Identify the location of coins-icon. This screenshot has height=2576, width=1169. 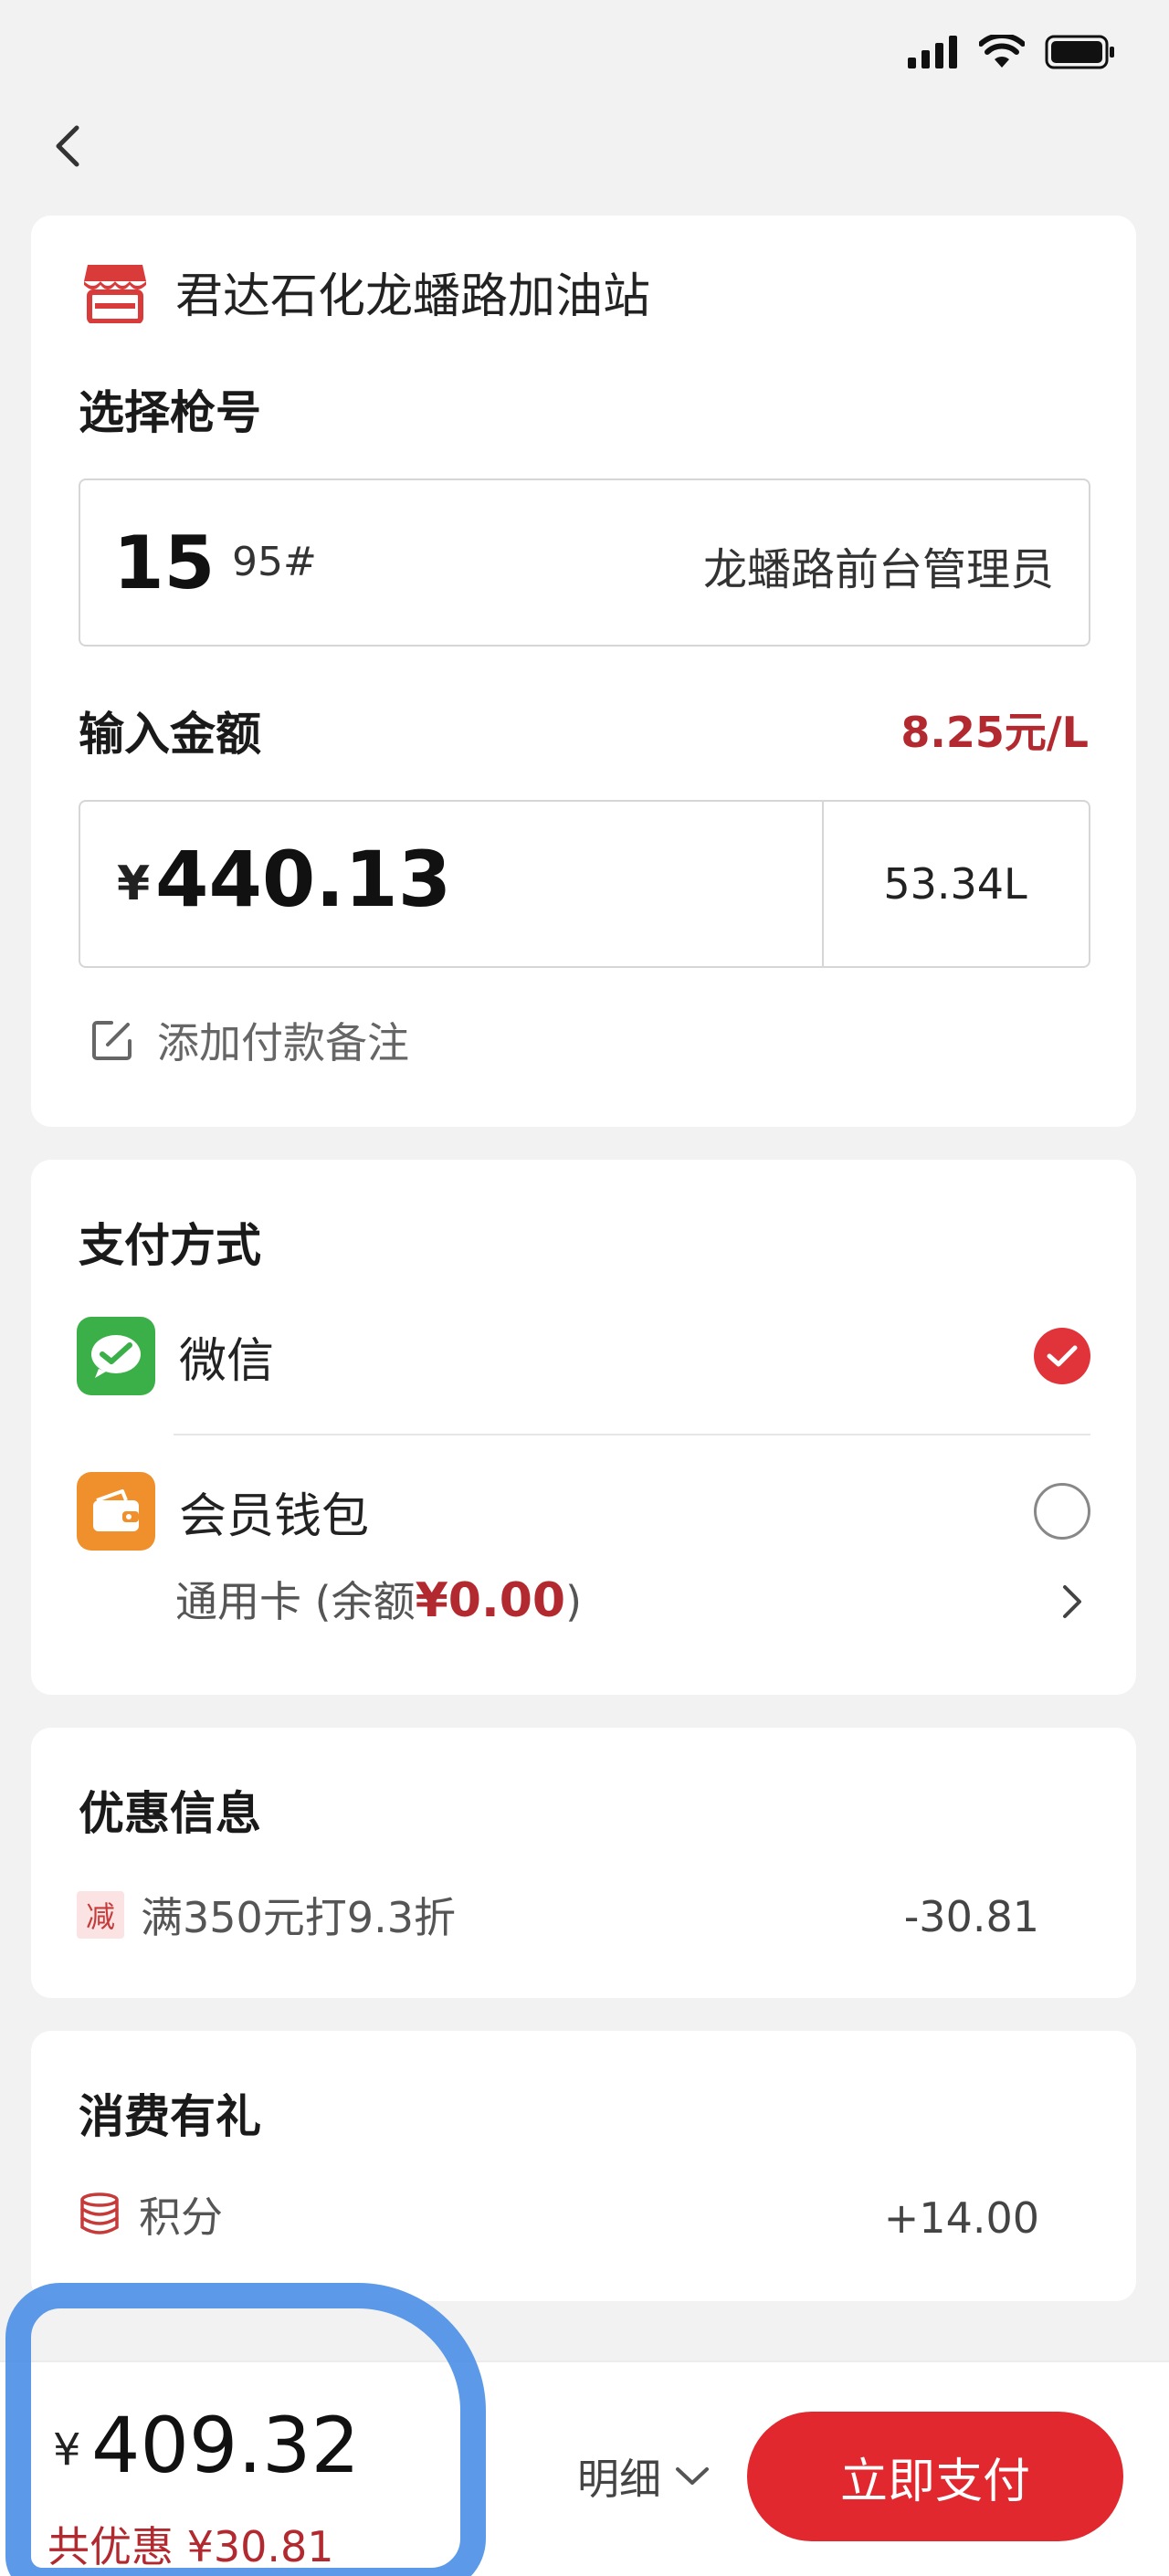
(99, 2213).